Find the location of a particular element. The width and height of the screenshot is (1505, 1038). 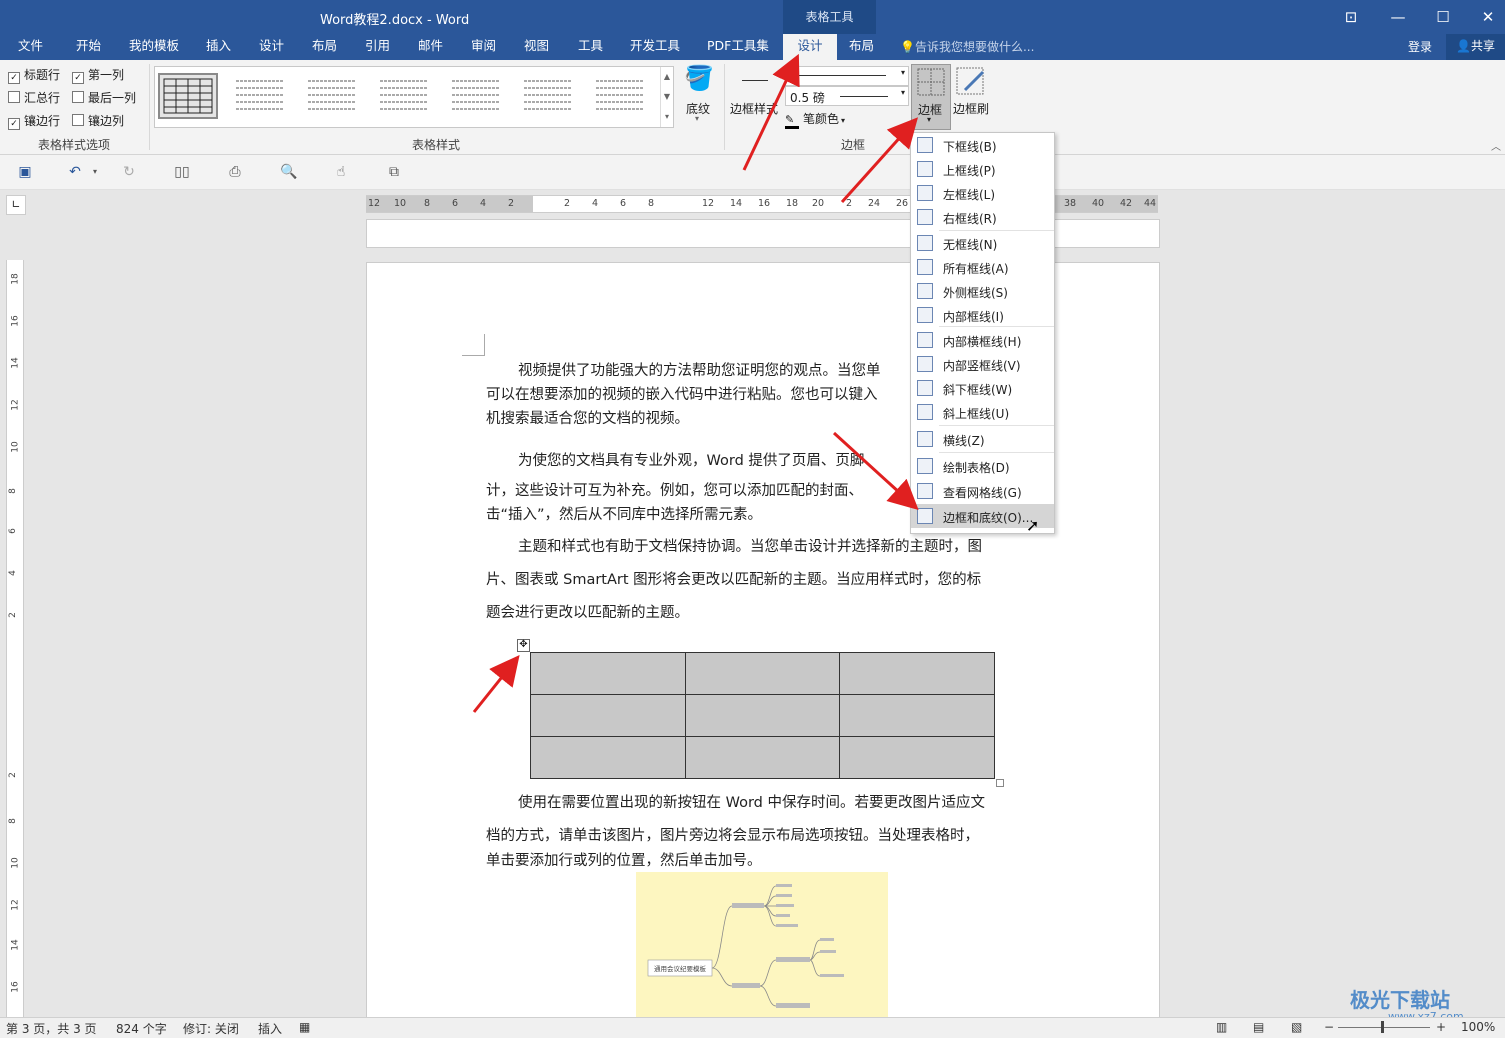

tab-layout: 布局 is located at coordinates (324, 47).